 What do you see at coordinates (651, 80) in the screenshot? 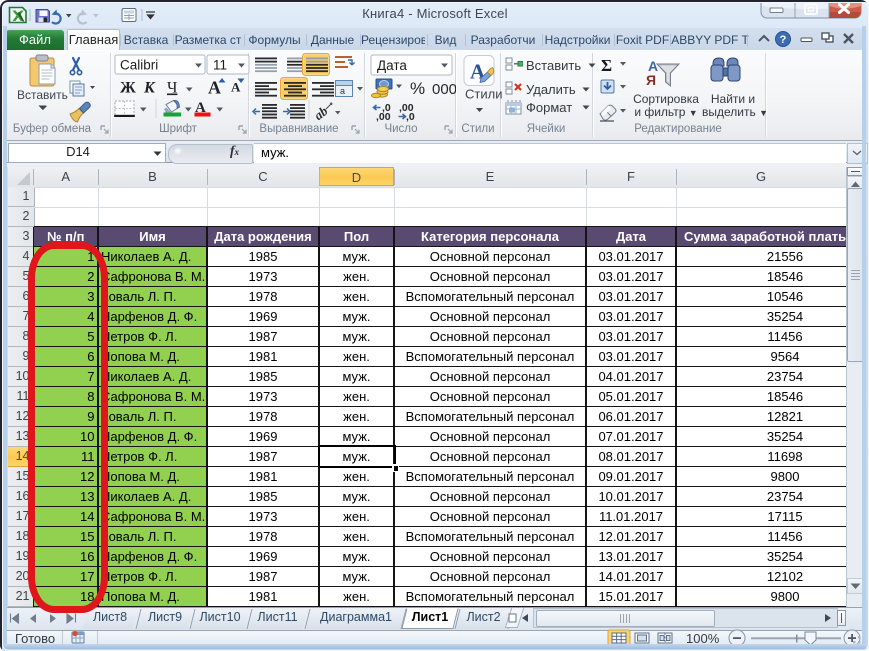
I see `svg-text: Я` at bounding box center [651, 80].